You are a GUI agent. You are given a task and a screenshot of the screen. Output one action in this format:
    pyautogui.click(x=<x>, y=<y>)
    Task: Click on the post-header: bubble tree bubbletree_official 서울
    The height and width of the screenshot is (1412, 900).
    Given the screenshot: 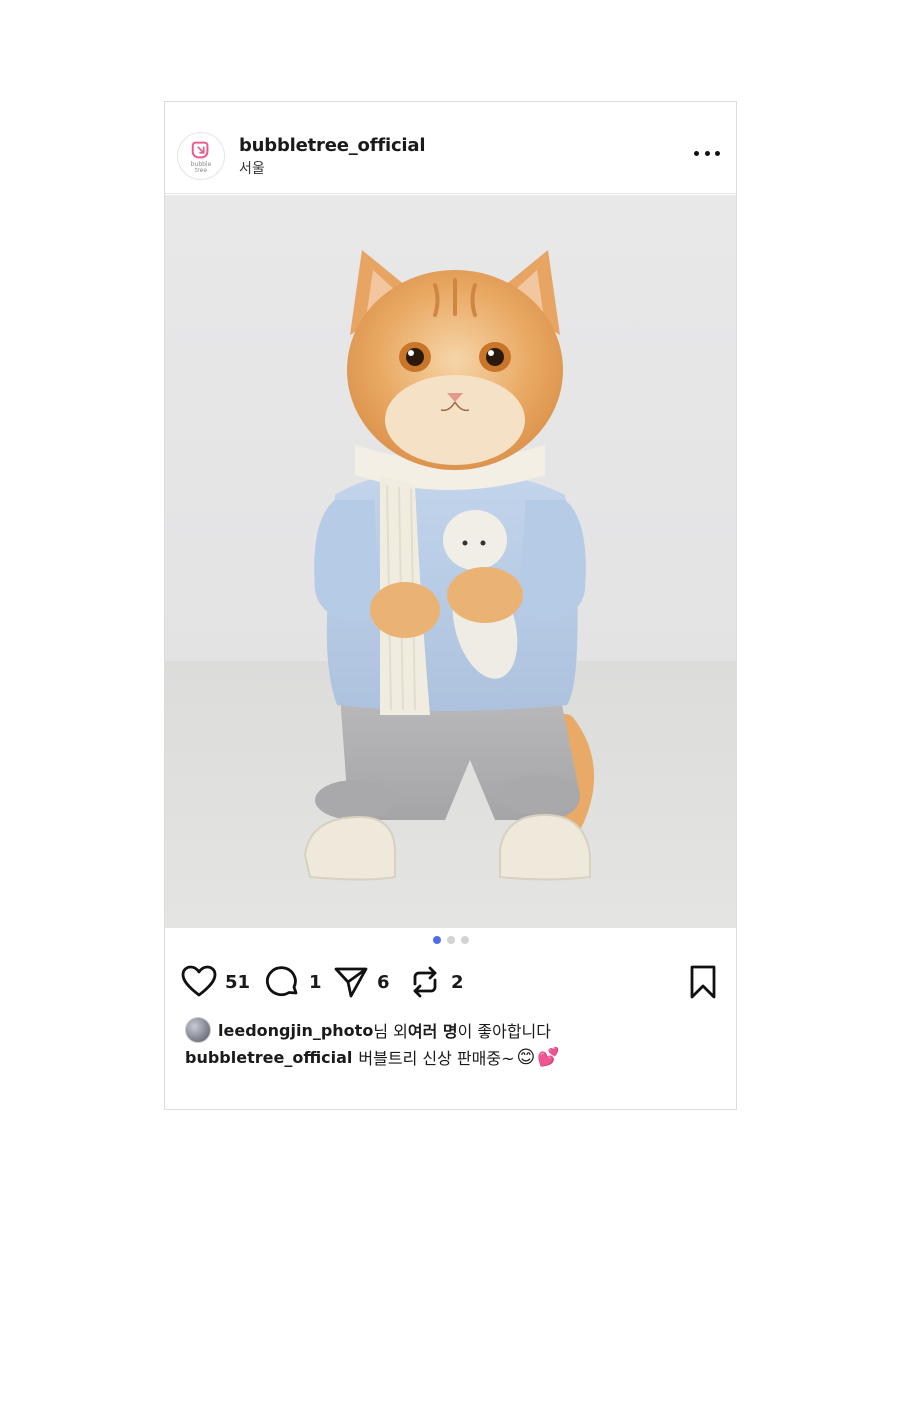 What is the action you would take?
    pyautogui.click(x=450, y=148)
    